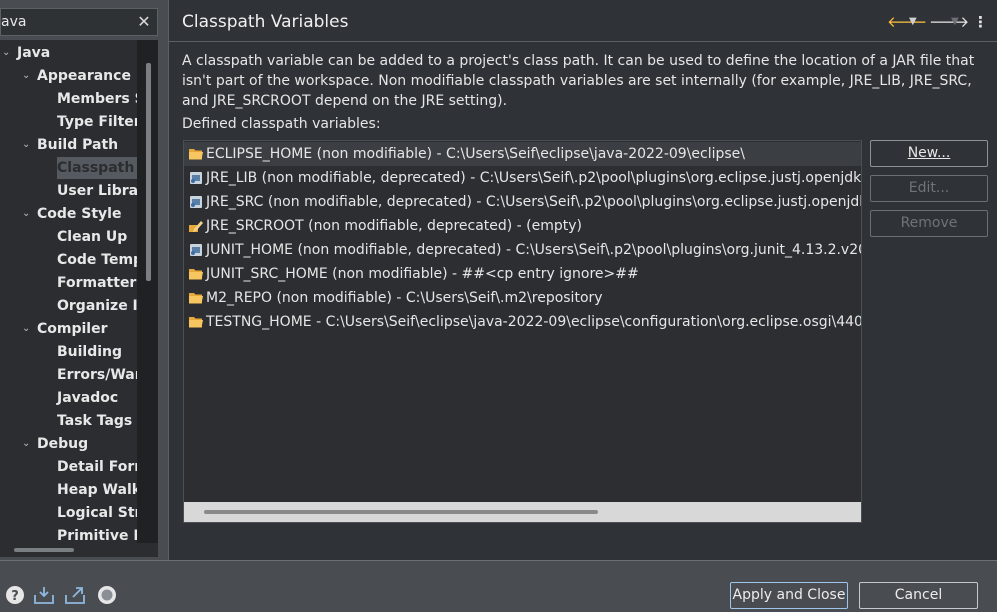 Image resolution: width=997 pixels, height=612 pixels. What do you see at coordinates (583, 41) in the screenshot?
I see `title-divider` at bounding box center [583, 41].